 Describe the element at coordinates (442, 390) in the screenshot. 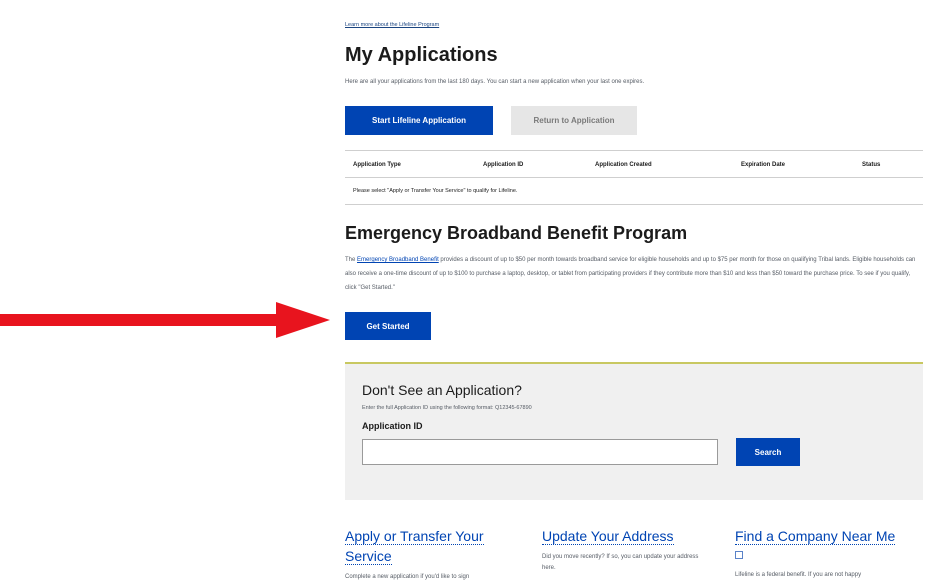

I see `search-panel-title: Don't See an Application?` at that location.